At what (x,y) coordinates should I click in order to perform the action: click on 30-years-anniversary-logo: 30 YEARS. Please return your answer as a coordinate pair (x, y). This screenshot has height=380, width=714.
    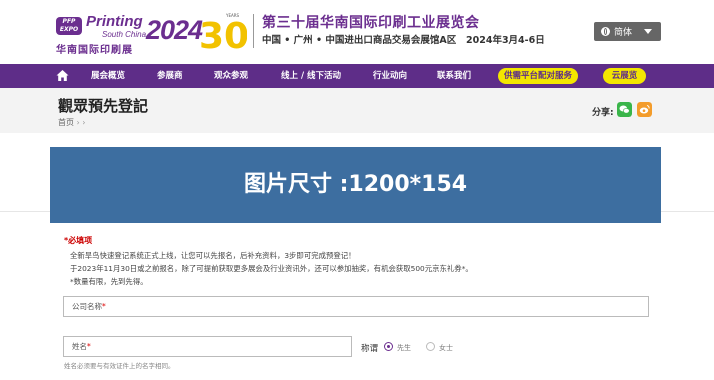
    Looking at the image, I should click on (223, 33).